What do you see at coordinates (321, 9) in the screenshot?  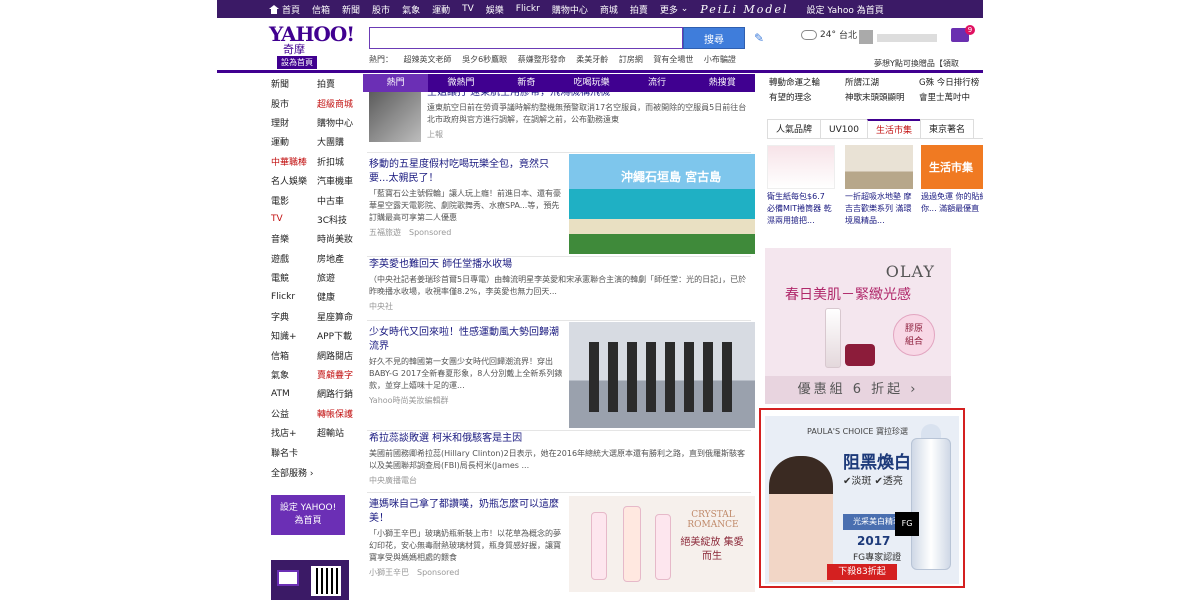 I see `nav-mail: 信箱` at bounding box center [321, 9].